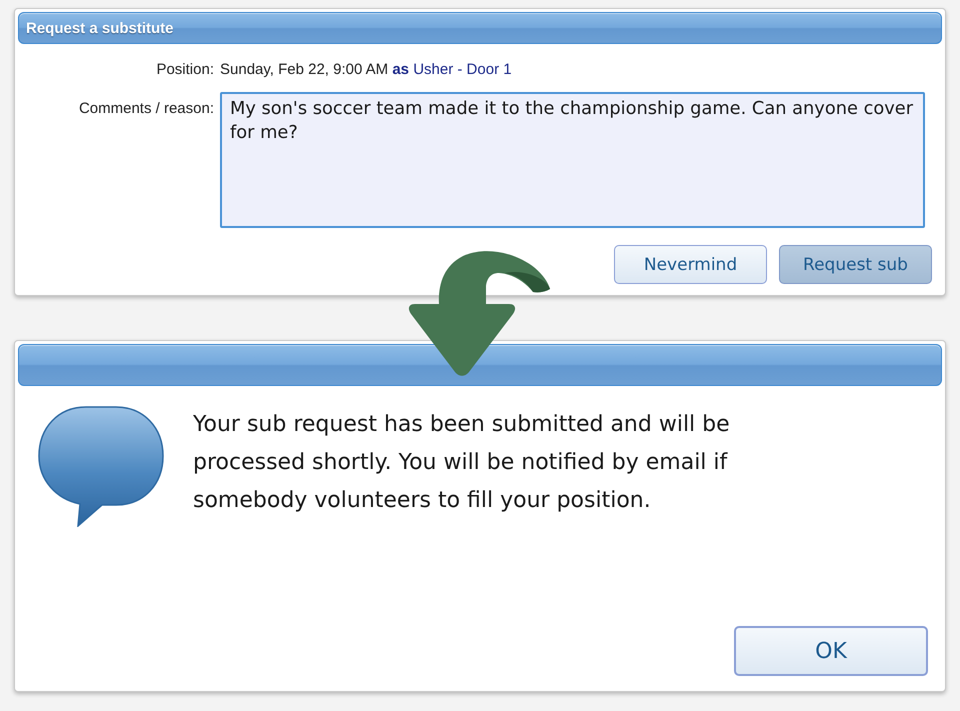  I want to click on dialog-title: Request a substitute, so click(100, 28).